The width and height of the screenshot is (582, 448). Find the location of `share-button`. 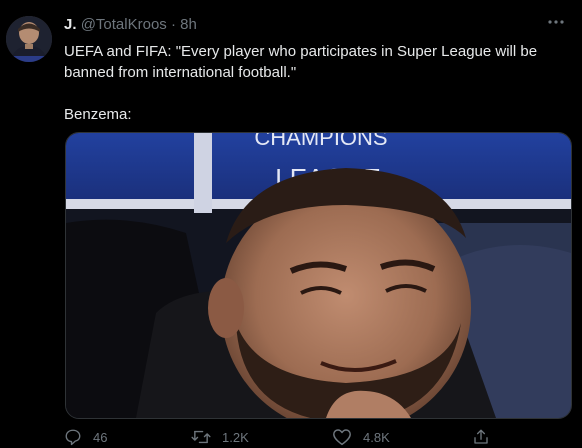

share-button is located at coordinates (481, 437).